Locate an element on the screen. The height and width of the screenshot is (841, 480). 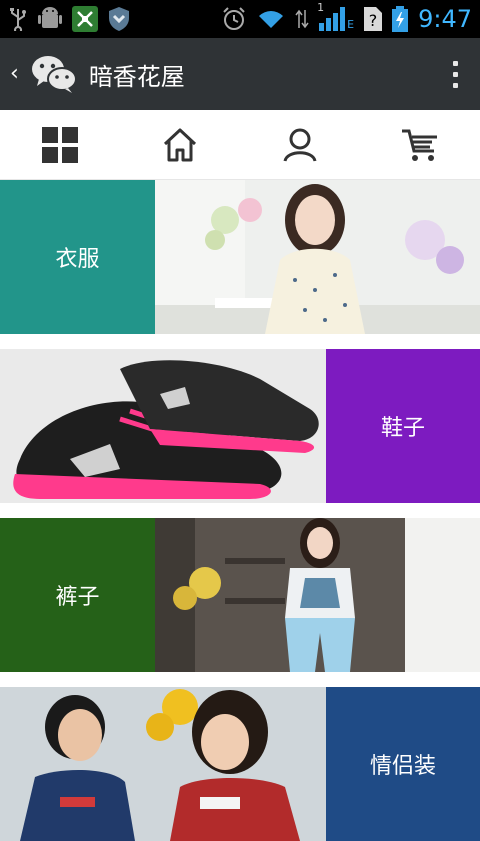
unknown-sim-icon: ? is located at coordinates (373, 19).